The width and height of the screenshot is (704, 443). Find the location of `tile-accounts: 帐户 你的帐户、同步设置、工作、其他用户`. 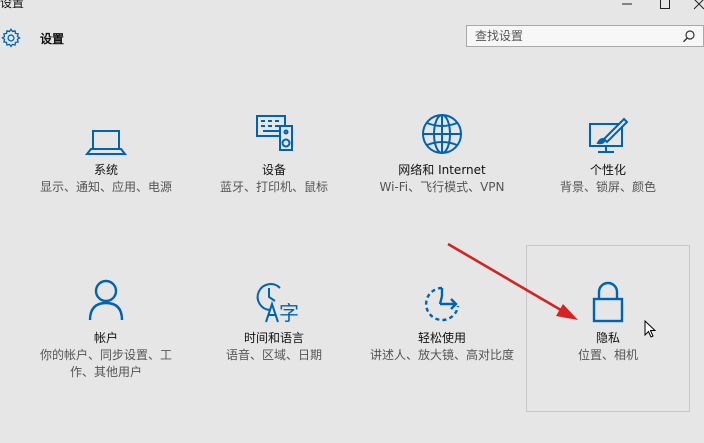

tile-accounts: 帐户 你的帐户、同步设置、工作、其他用户 is located at coordinates (106, 351).